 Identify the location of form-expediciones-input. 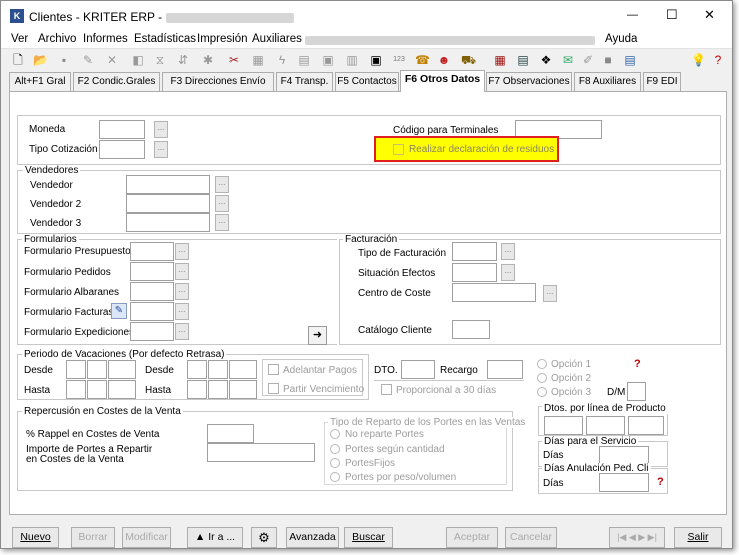
(152, 331).